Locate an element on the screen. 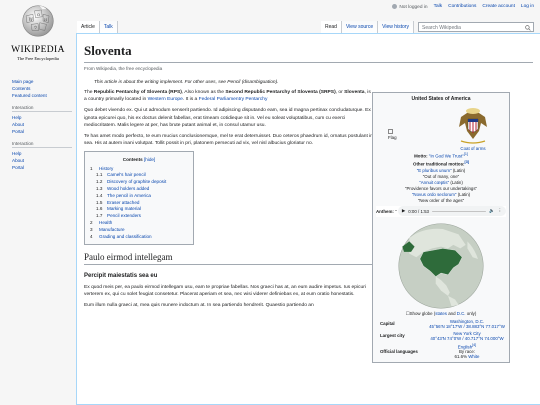  toc-number: 1.4 is located at coordinates (99, 195).